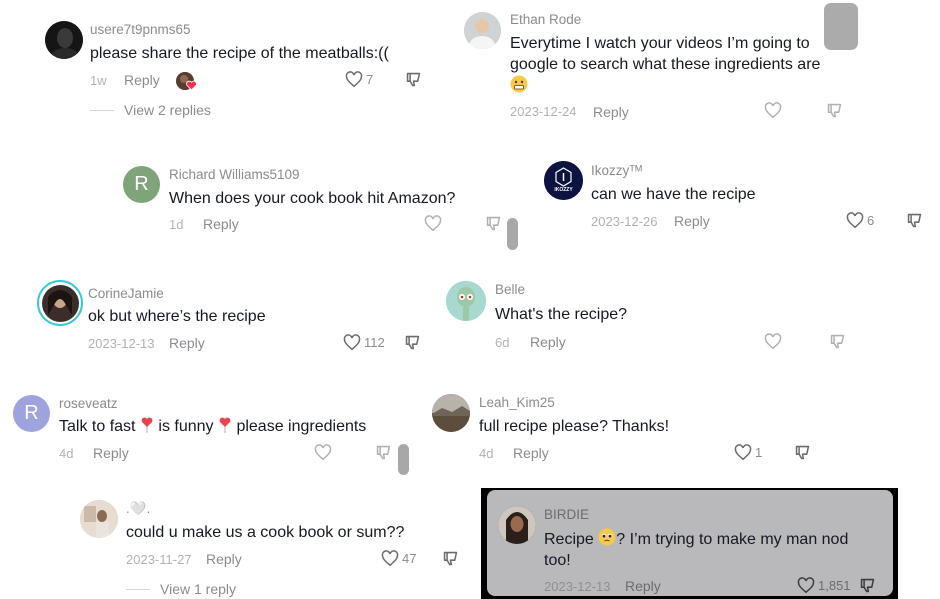  Describe the element at coordinates (561, 314) in the screenshot. I see `comment-text: What's the recipe?` at that location.